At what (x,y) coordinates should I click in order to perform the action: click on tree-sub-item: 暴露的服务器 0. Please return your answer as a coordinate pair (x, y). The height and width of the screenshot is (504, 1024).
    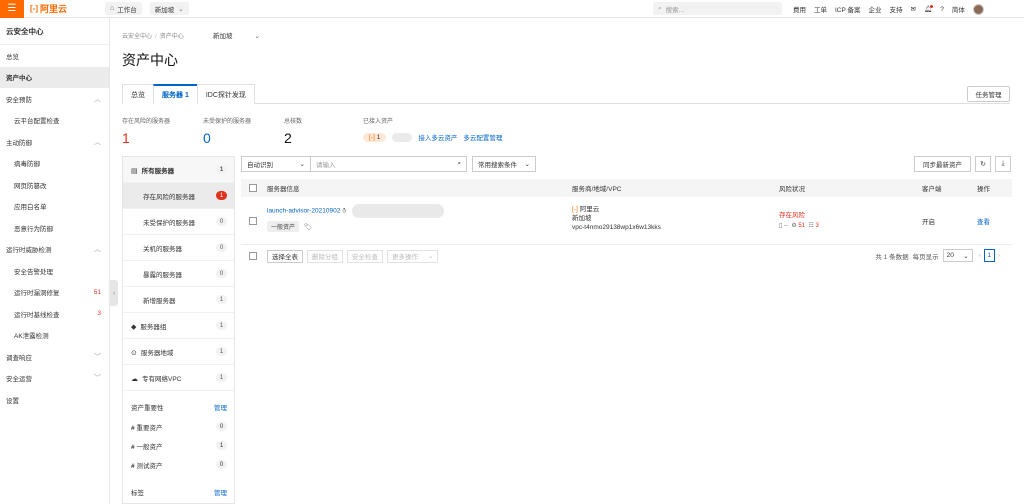
    Looking at the image, I should click on (178, 274).